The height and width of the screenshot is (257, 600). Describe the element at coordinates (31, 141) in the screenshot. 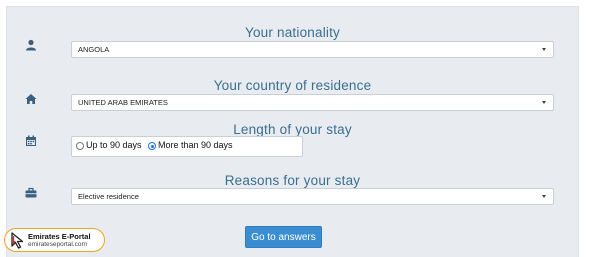

I see `calendar-icon` at that location.